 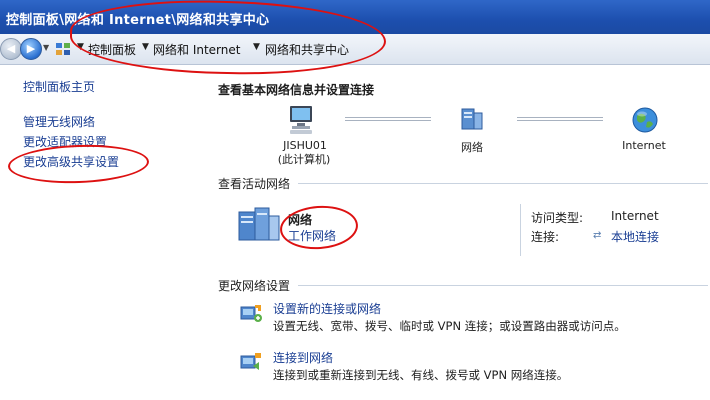 What do you see at coordinates (300, 220) in the screenshot?
I see `active-network-name: 网络` at bounding box center [300, 220].